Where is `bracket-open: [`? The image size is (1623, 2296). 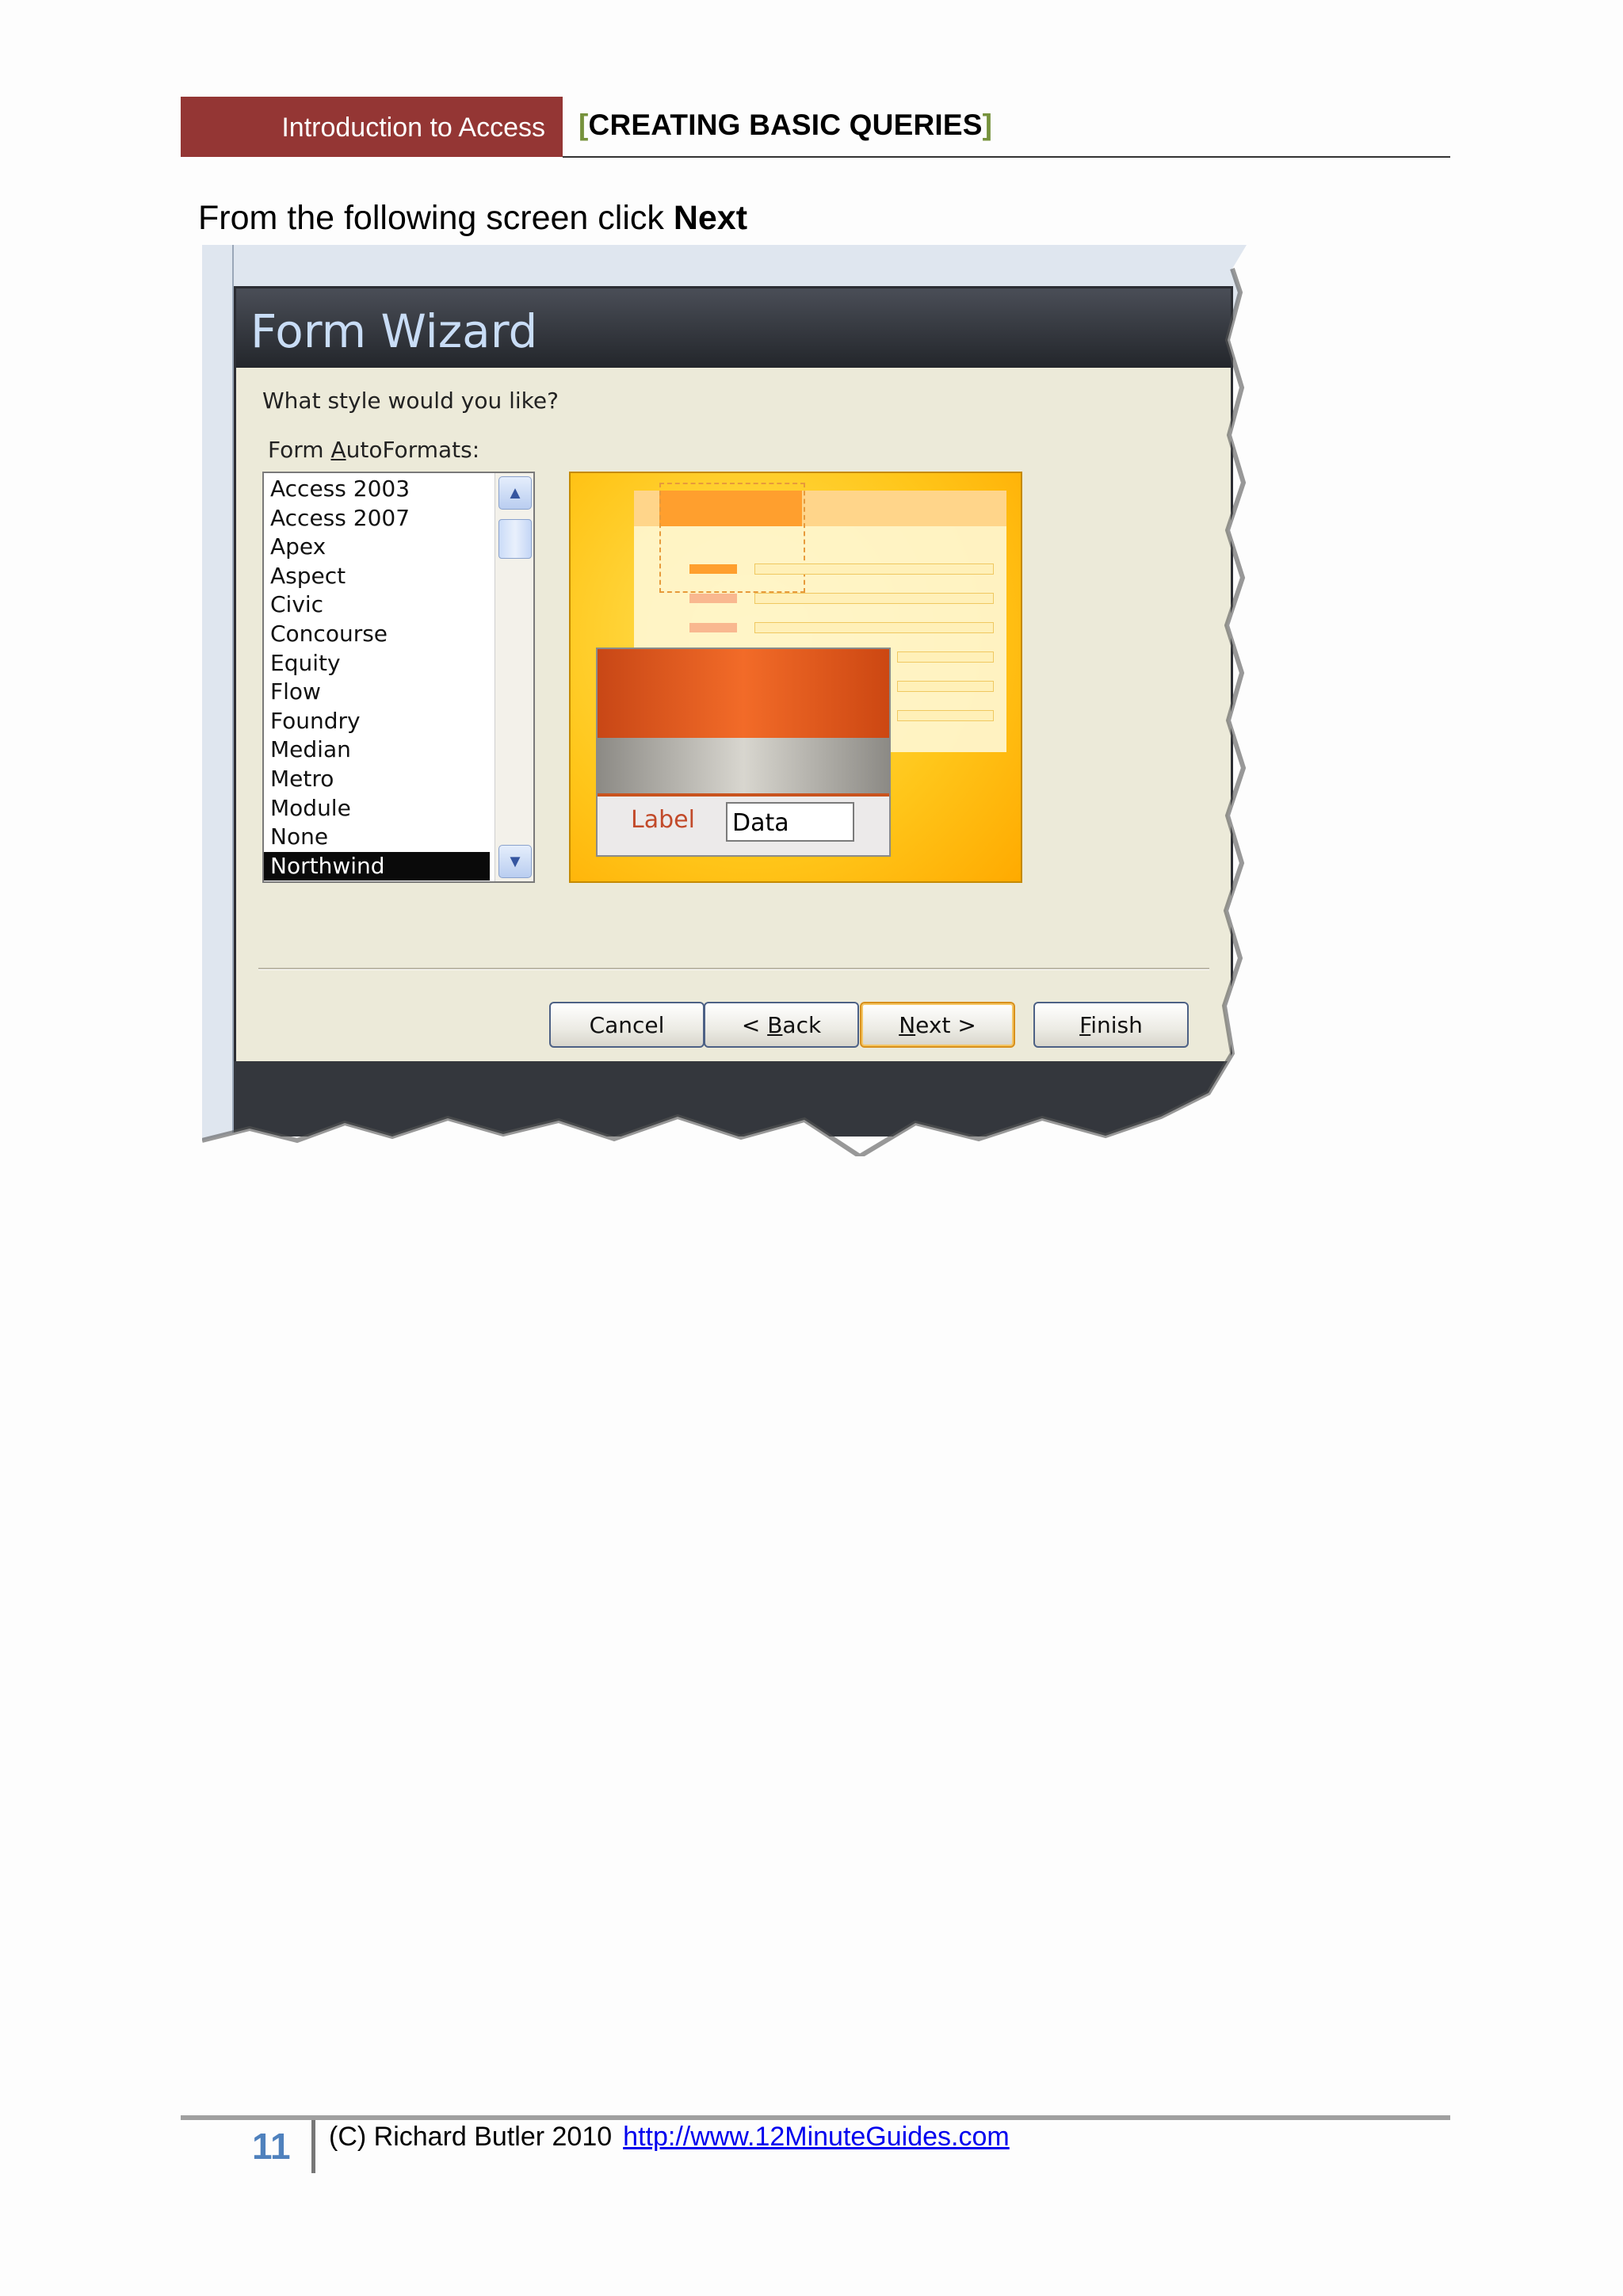 bracket-open: [ is located at coordinates (584, 125).